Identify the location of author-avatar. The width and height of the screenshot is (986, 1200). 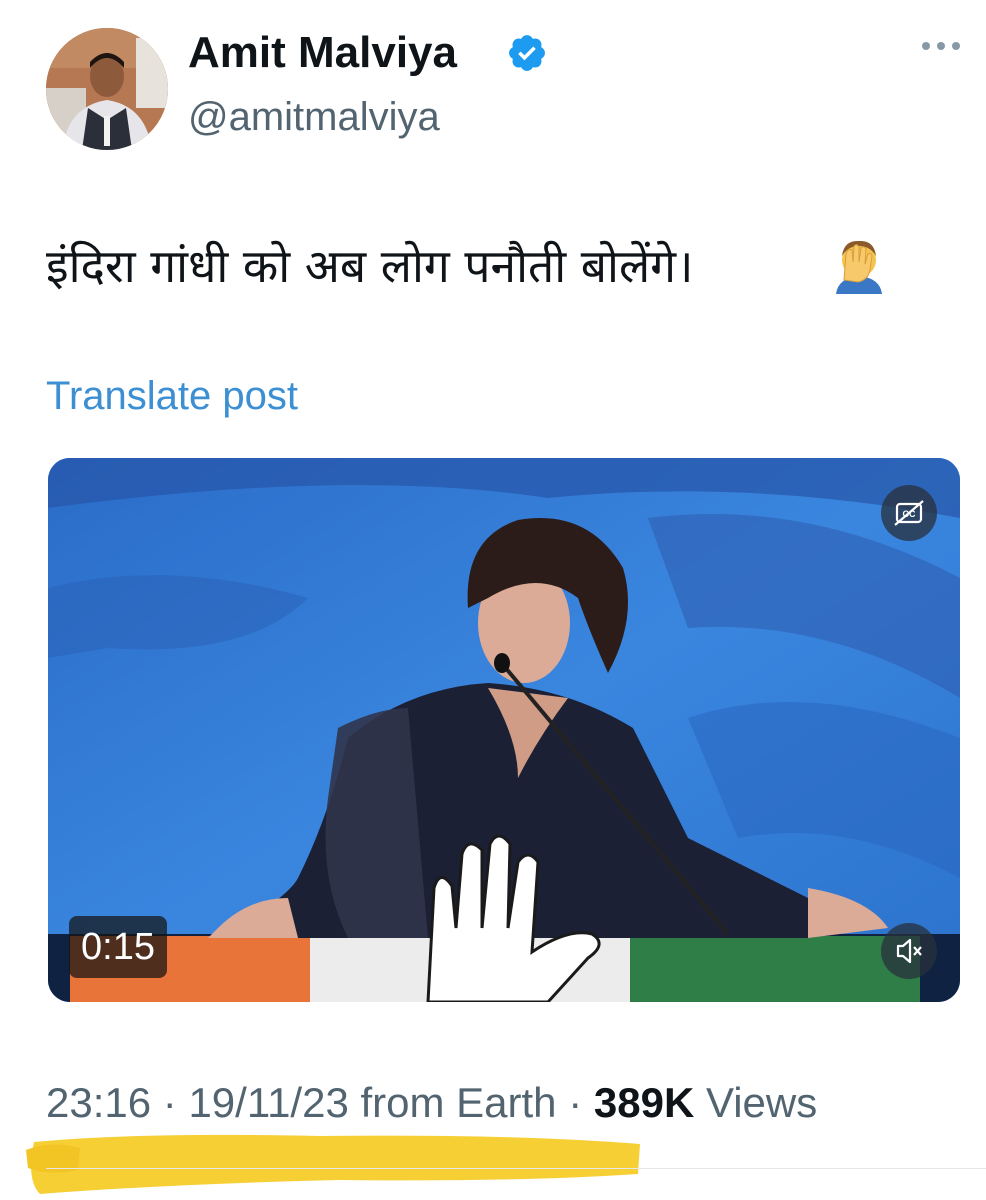
(107, 89).